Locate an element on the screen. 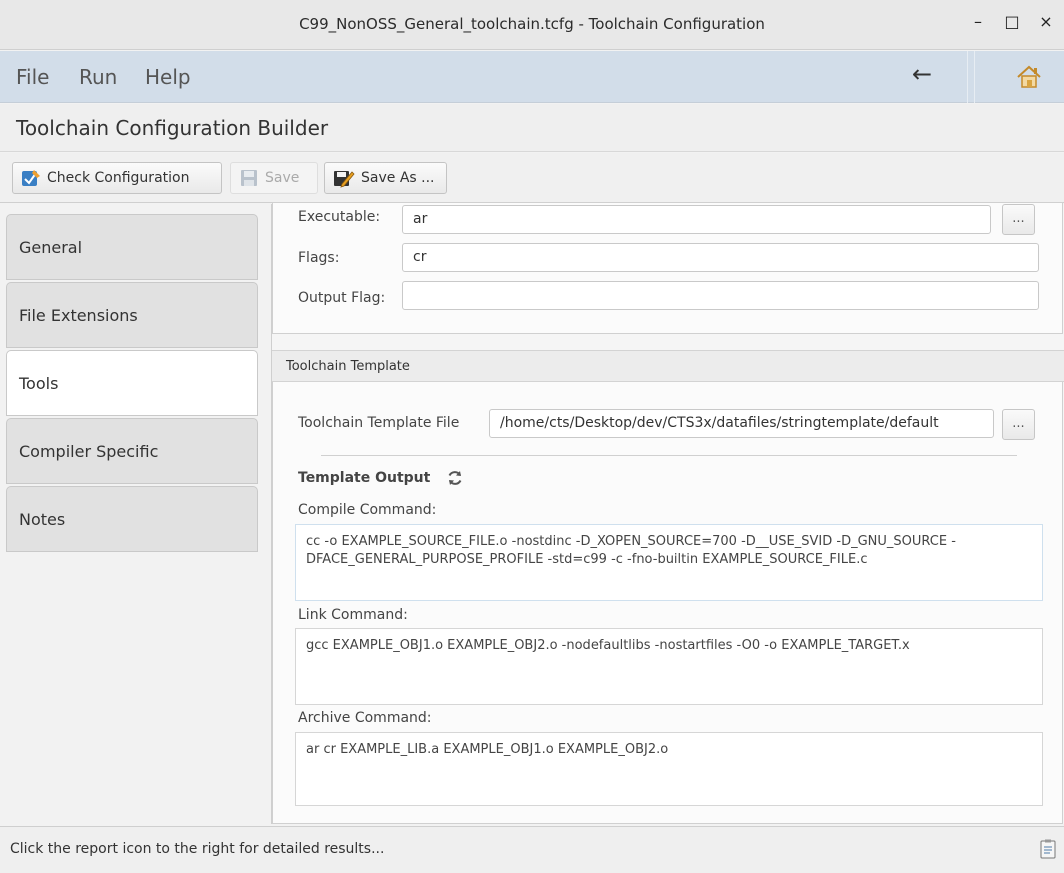 Image resolution: width=1064 pixels, height=873 pixels. tab-compiler-specific: Compiler Specific is located at coordinates (132, 451).